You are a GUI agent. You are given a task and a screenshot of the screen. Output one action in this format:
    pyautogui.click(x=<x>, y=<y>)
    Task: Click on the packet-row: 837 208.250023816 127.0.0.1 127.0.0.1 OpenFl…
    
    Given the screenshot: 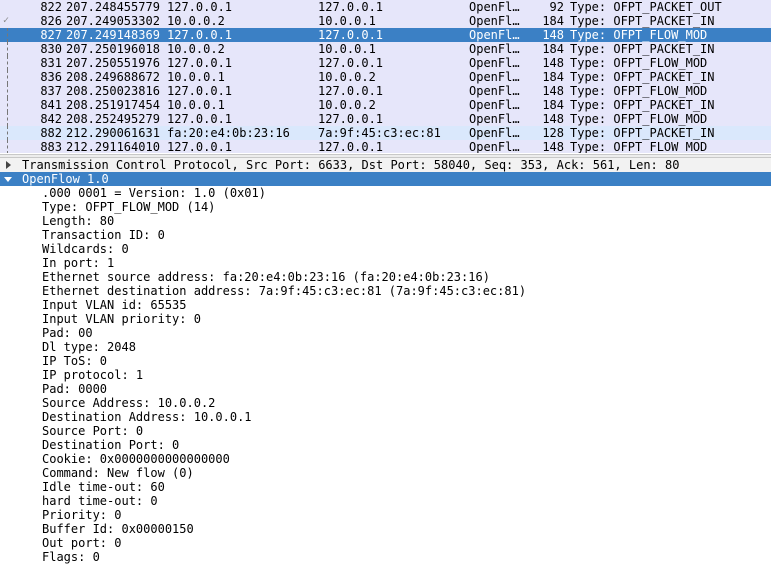 What is the action you would take?
    pyautogui.click(x=385, y=91)
    